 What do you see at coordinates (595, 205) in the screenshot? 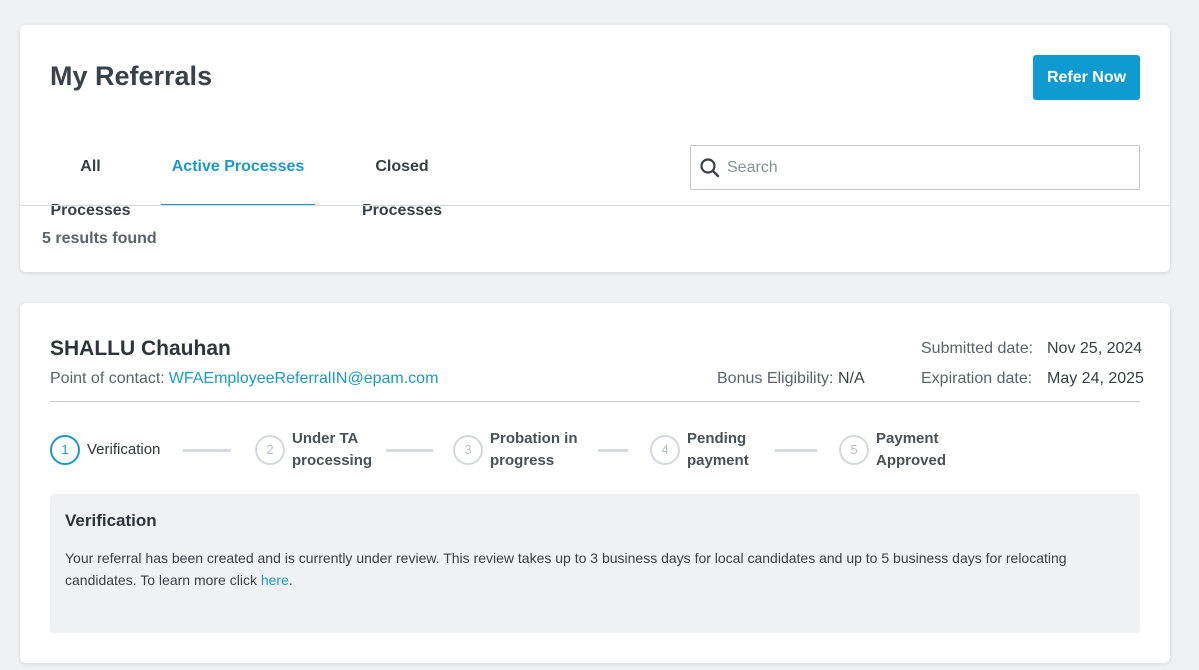
I see `tabs-divider` at bounding box center [595, 205].